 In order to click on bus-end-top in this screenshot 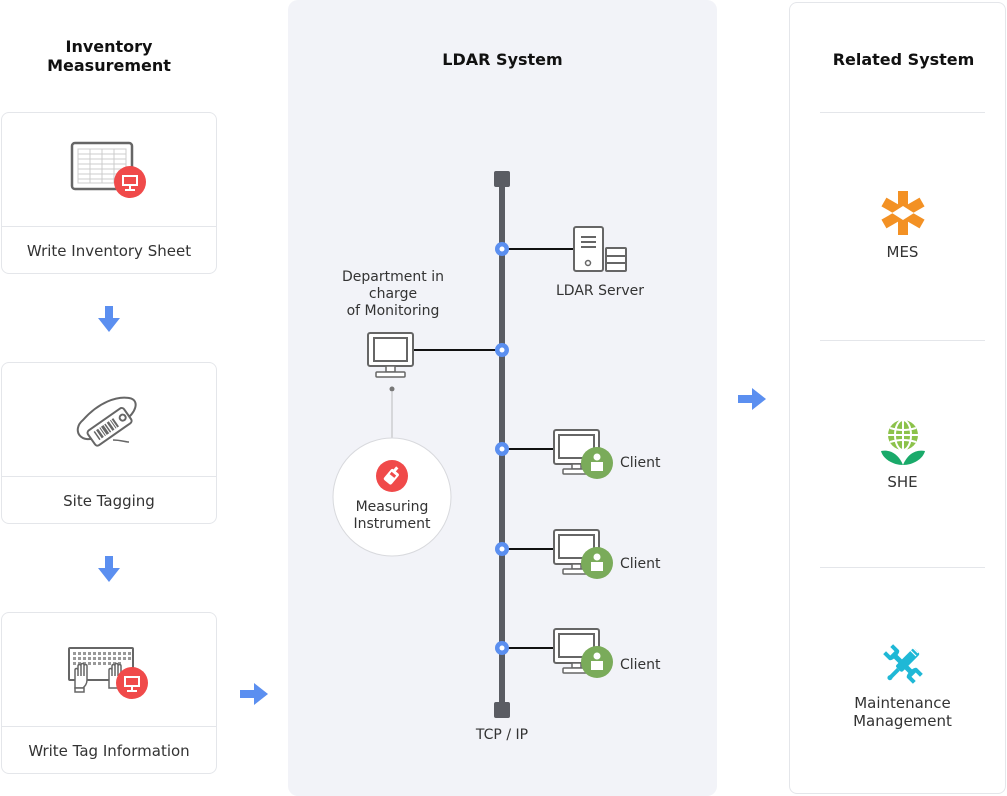, I will do `click(502, 179)`.